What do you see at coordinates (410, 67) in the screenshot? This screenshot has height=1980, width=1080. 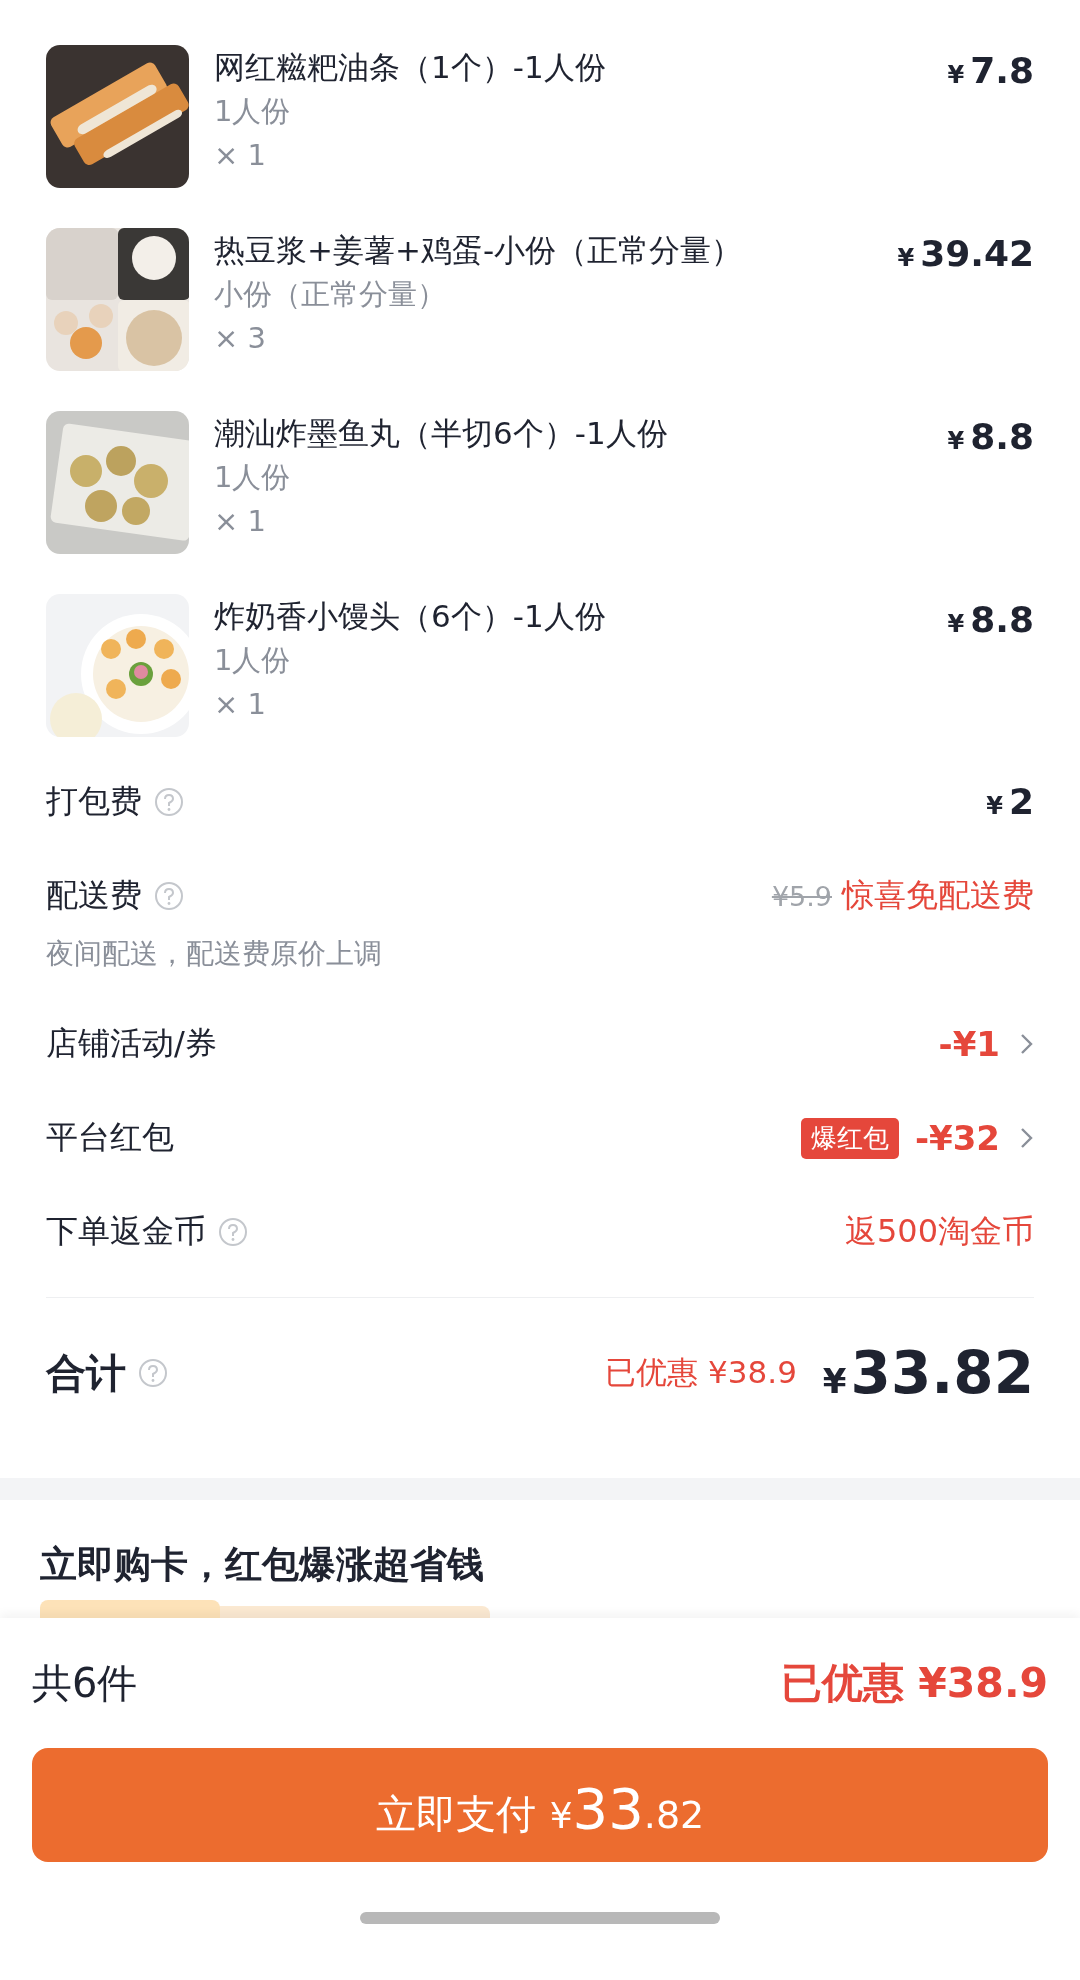 I see `item-name: 网红糍粑油条（1个）-1人份` at bounding box center [410, 67].